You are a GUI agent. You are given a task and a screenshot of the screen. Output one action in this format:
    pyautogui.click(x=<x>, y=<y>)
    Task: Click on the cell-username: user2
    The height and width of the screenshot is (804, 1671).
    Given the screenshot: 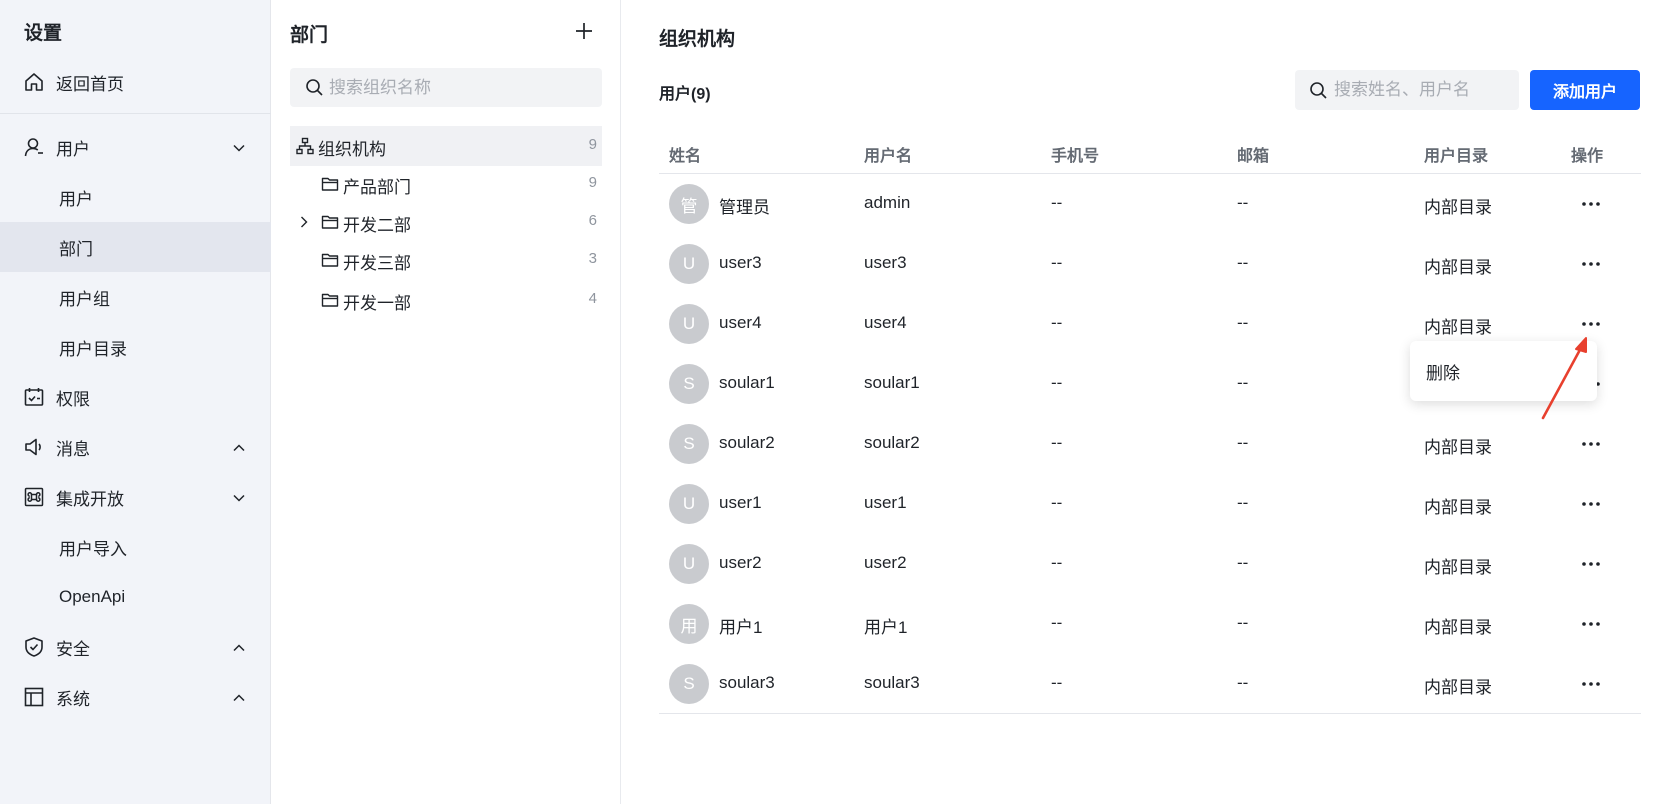 What is the action you would take?
    pyautogui.click(x=885, y=562)
    